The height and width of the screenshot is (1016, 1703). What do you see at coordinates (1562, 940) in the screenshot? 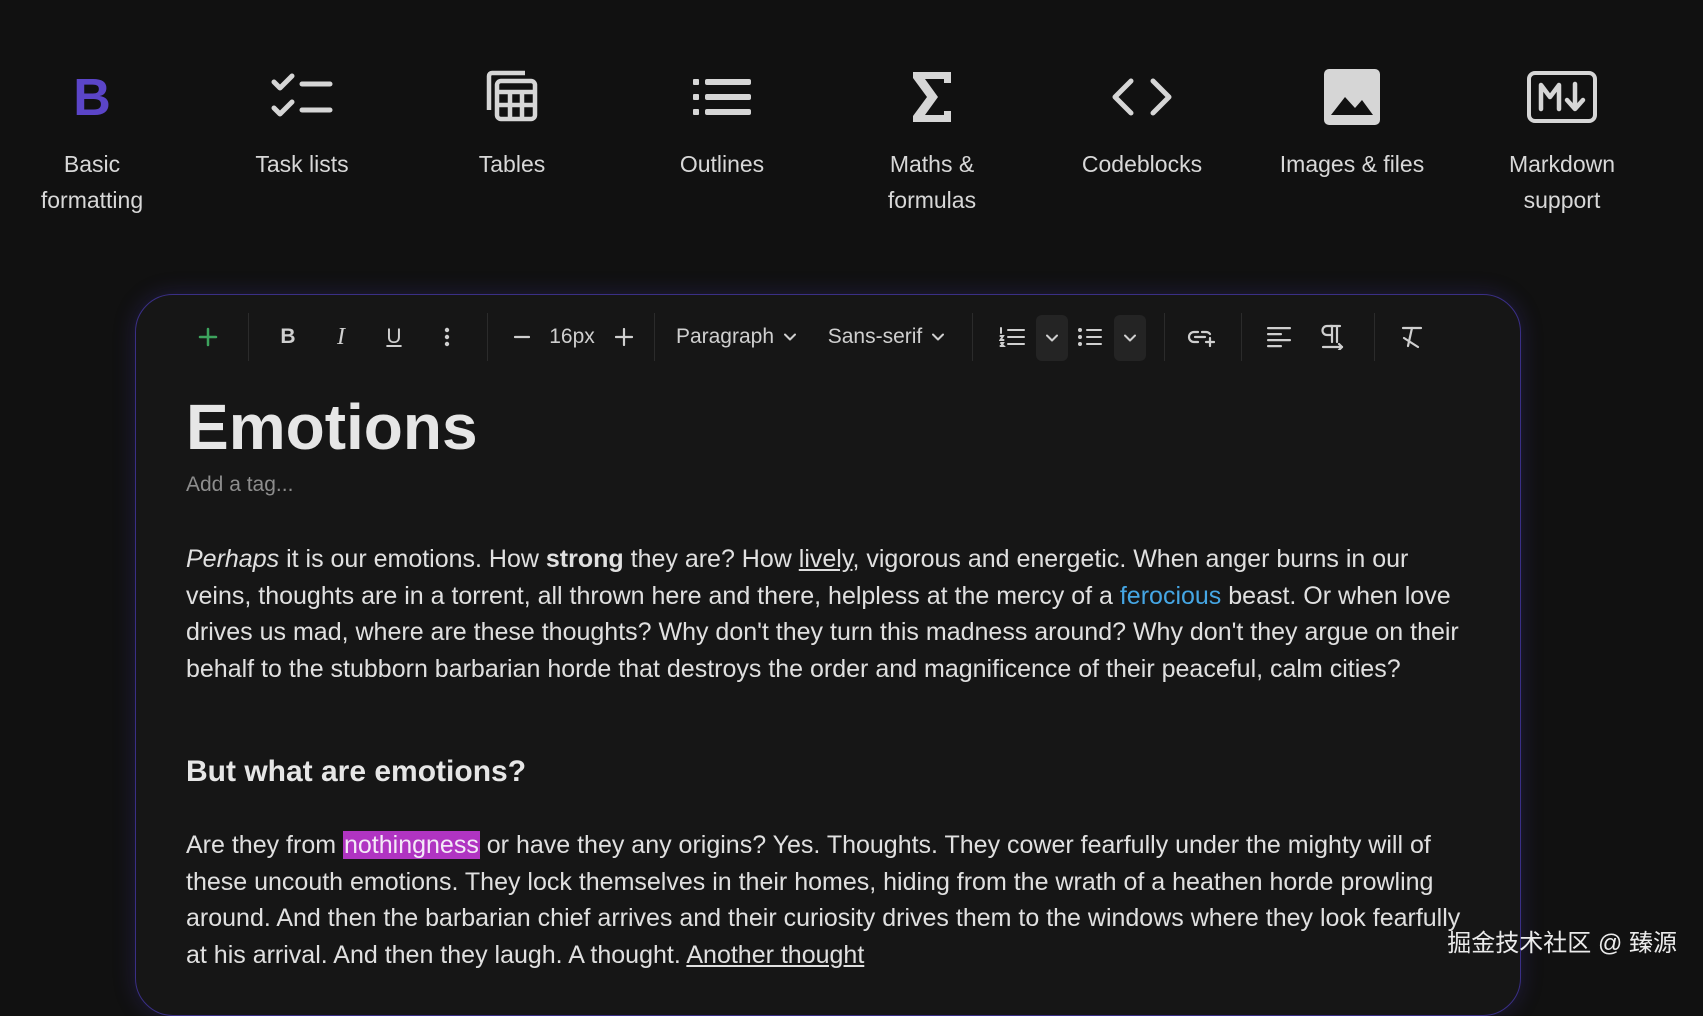
I see `watermark: 掘金技术社区 @ 臻源` at bounding box center [1562, 940].